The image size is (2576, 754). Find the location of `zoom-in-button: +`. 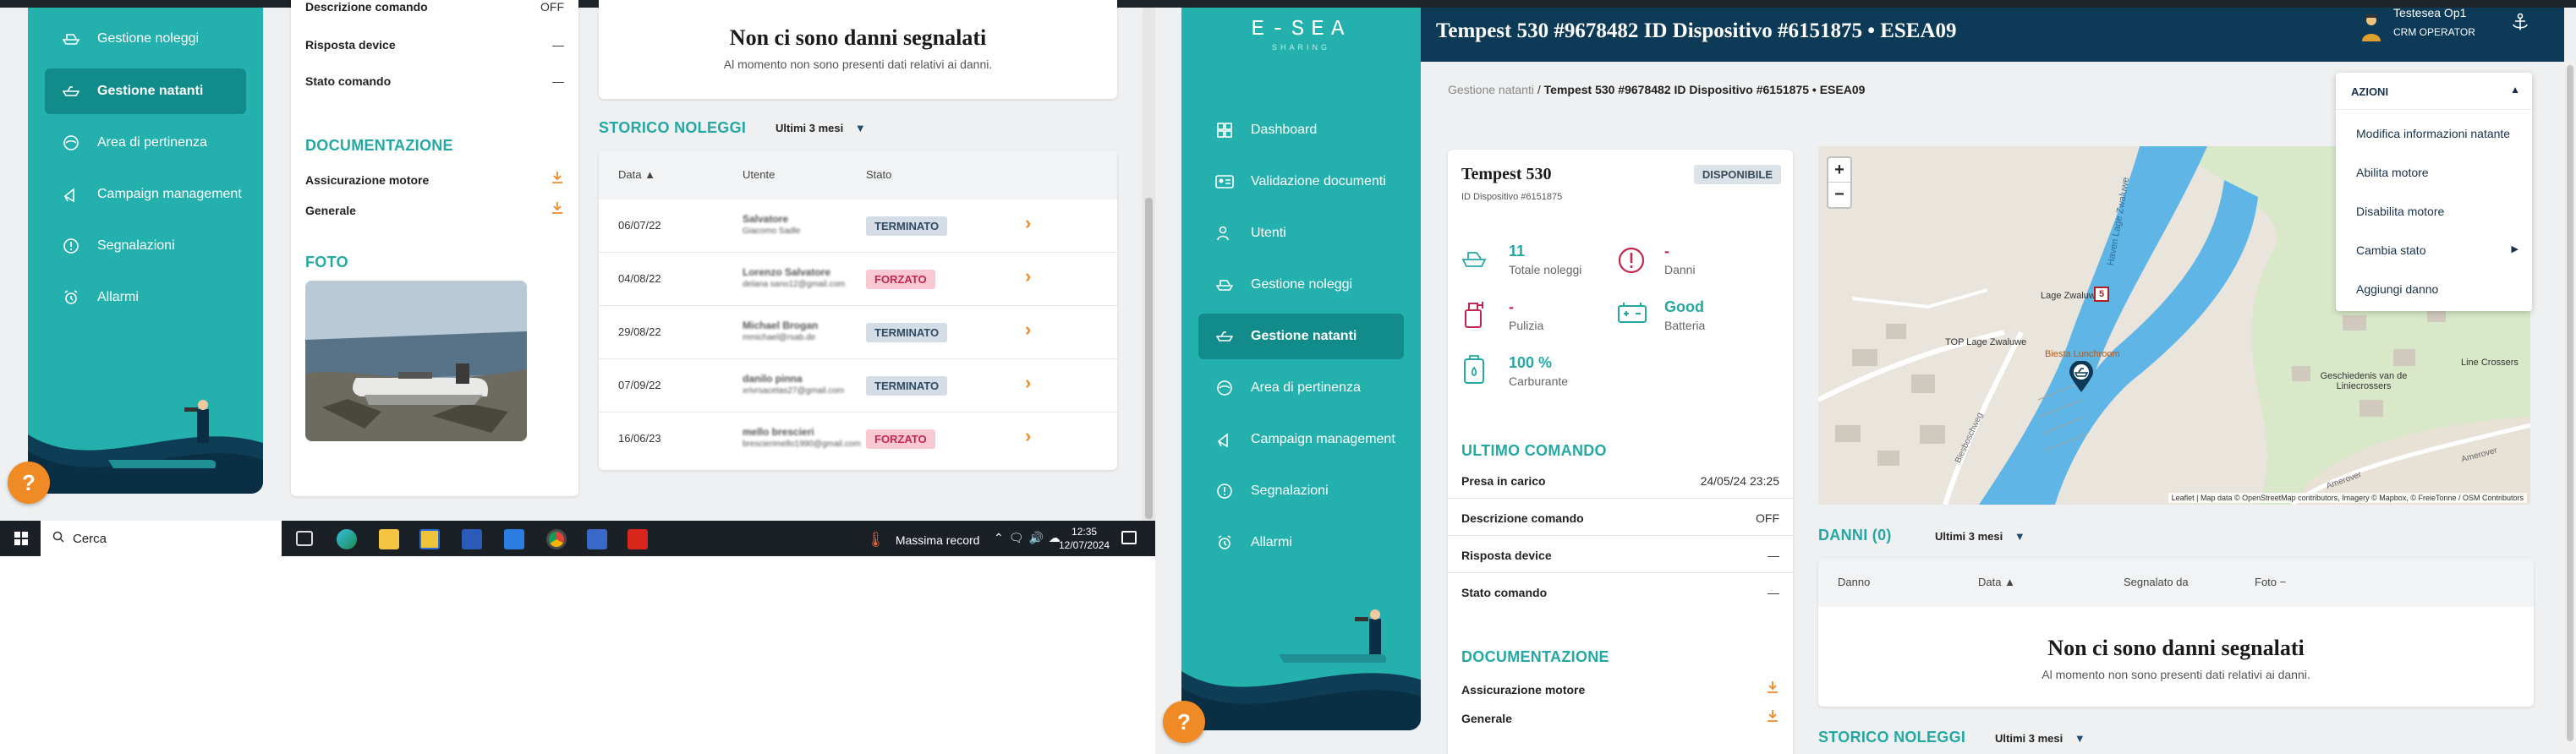

zoom-in-button: + is located at coordinates (1839, 171).